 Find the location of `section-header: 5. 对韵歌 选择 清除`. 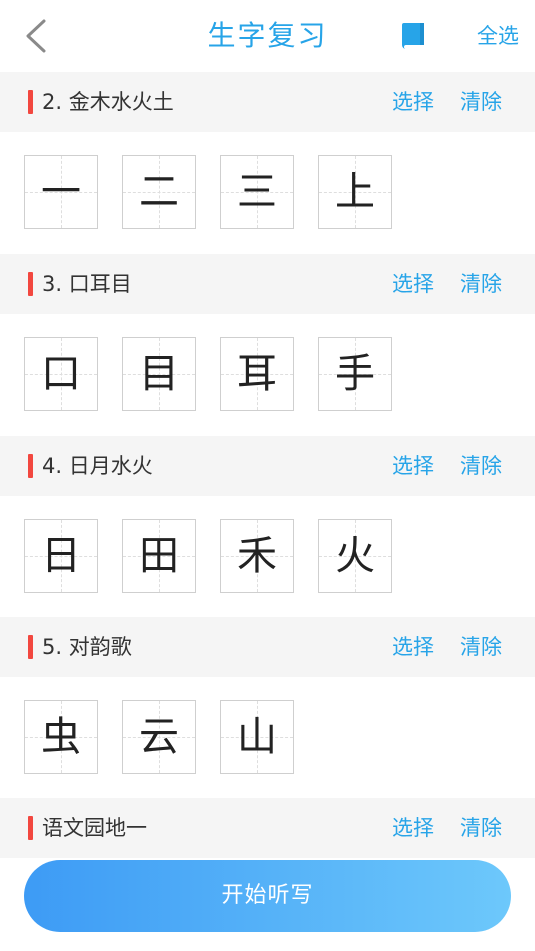

section-header: 5. 对韵歌 选择 清除 is located at coordinates (267, 647).